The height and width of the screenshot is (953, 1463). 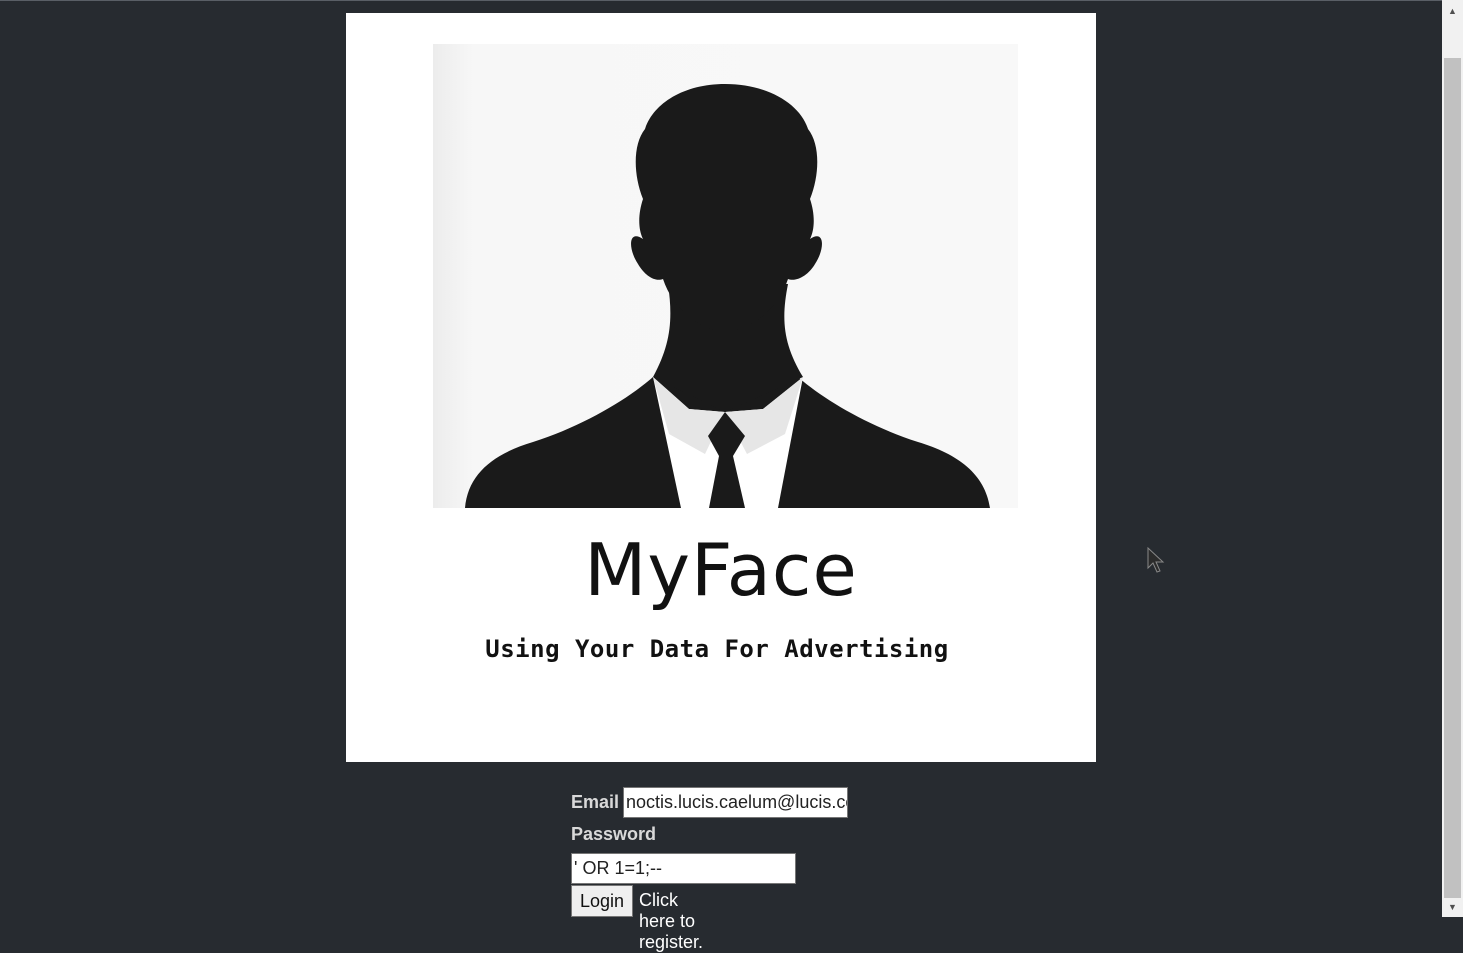 What do you see at coordinates (717, 649) in the screenshot?
I see `brand-tagline: Using Your Data For Advertising` at bounding box center [717, 649].